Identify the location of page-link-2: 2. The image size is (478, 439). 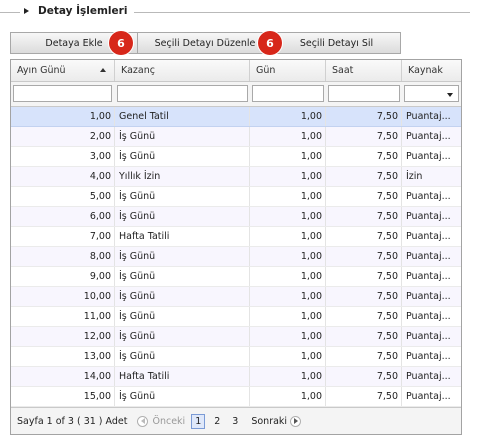
(217, 421).